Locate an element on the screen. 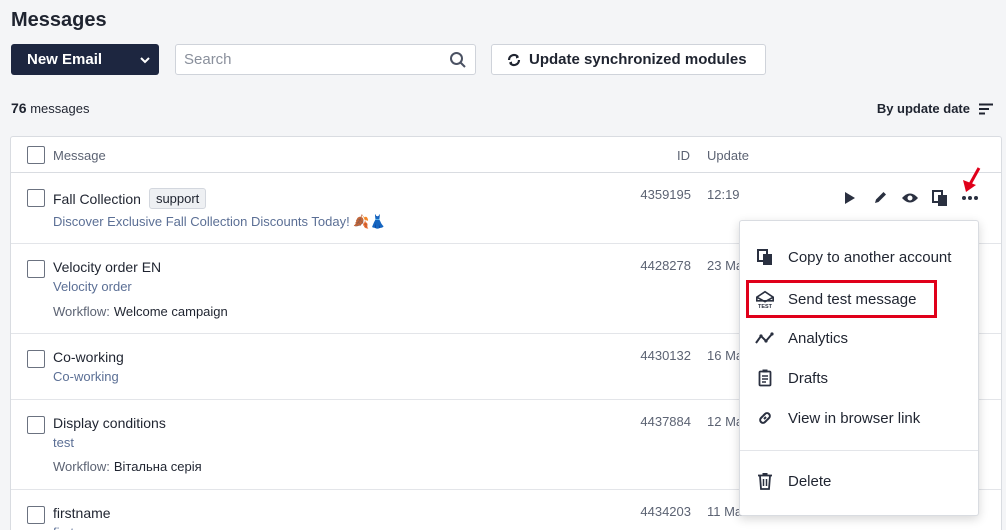 This screenshot has height=530, width=1006. message-name: Fall Collection support is located at coordinates (130, 198).